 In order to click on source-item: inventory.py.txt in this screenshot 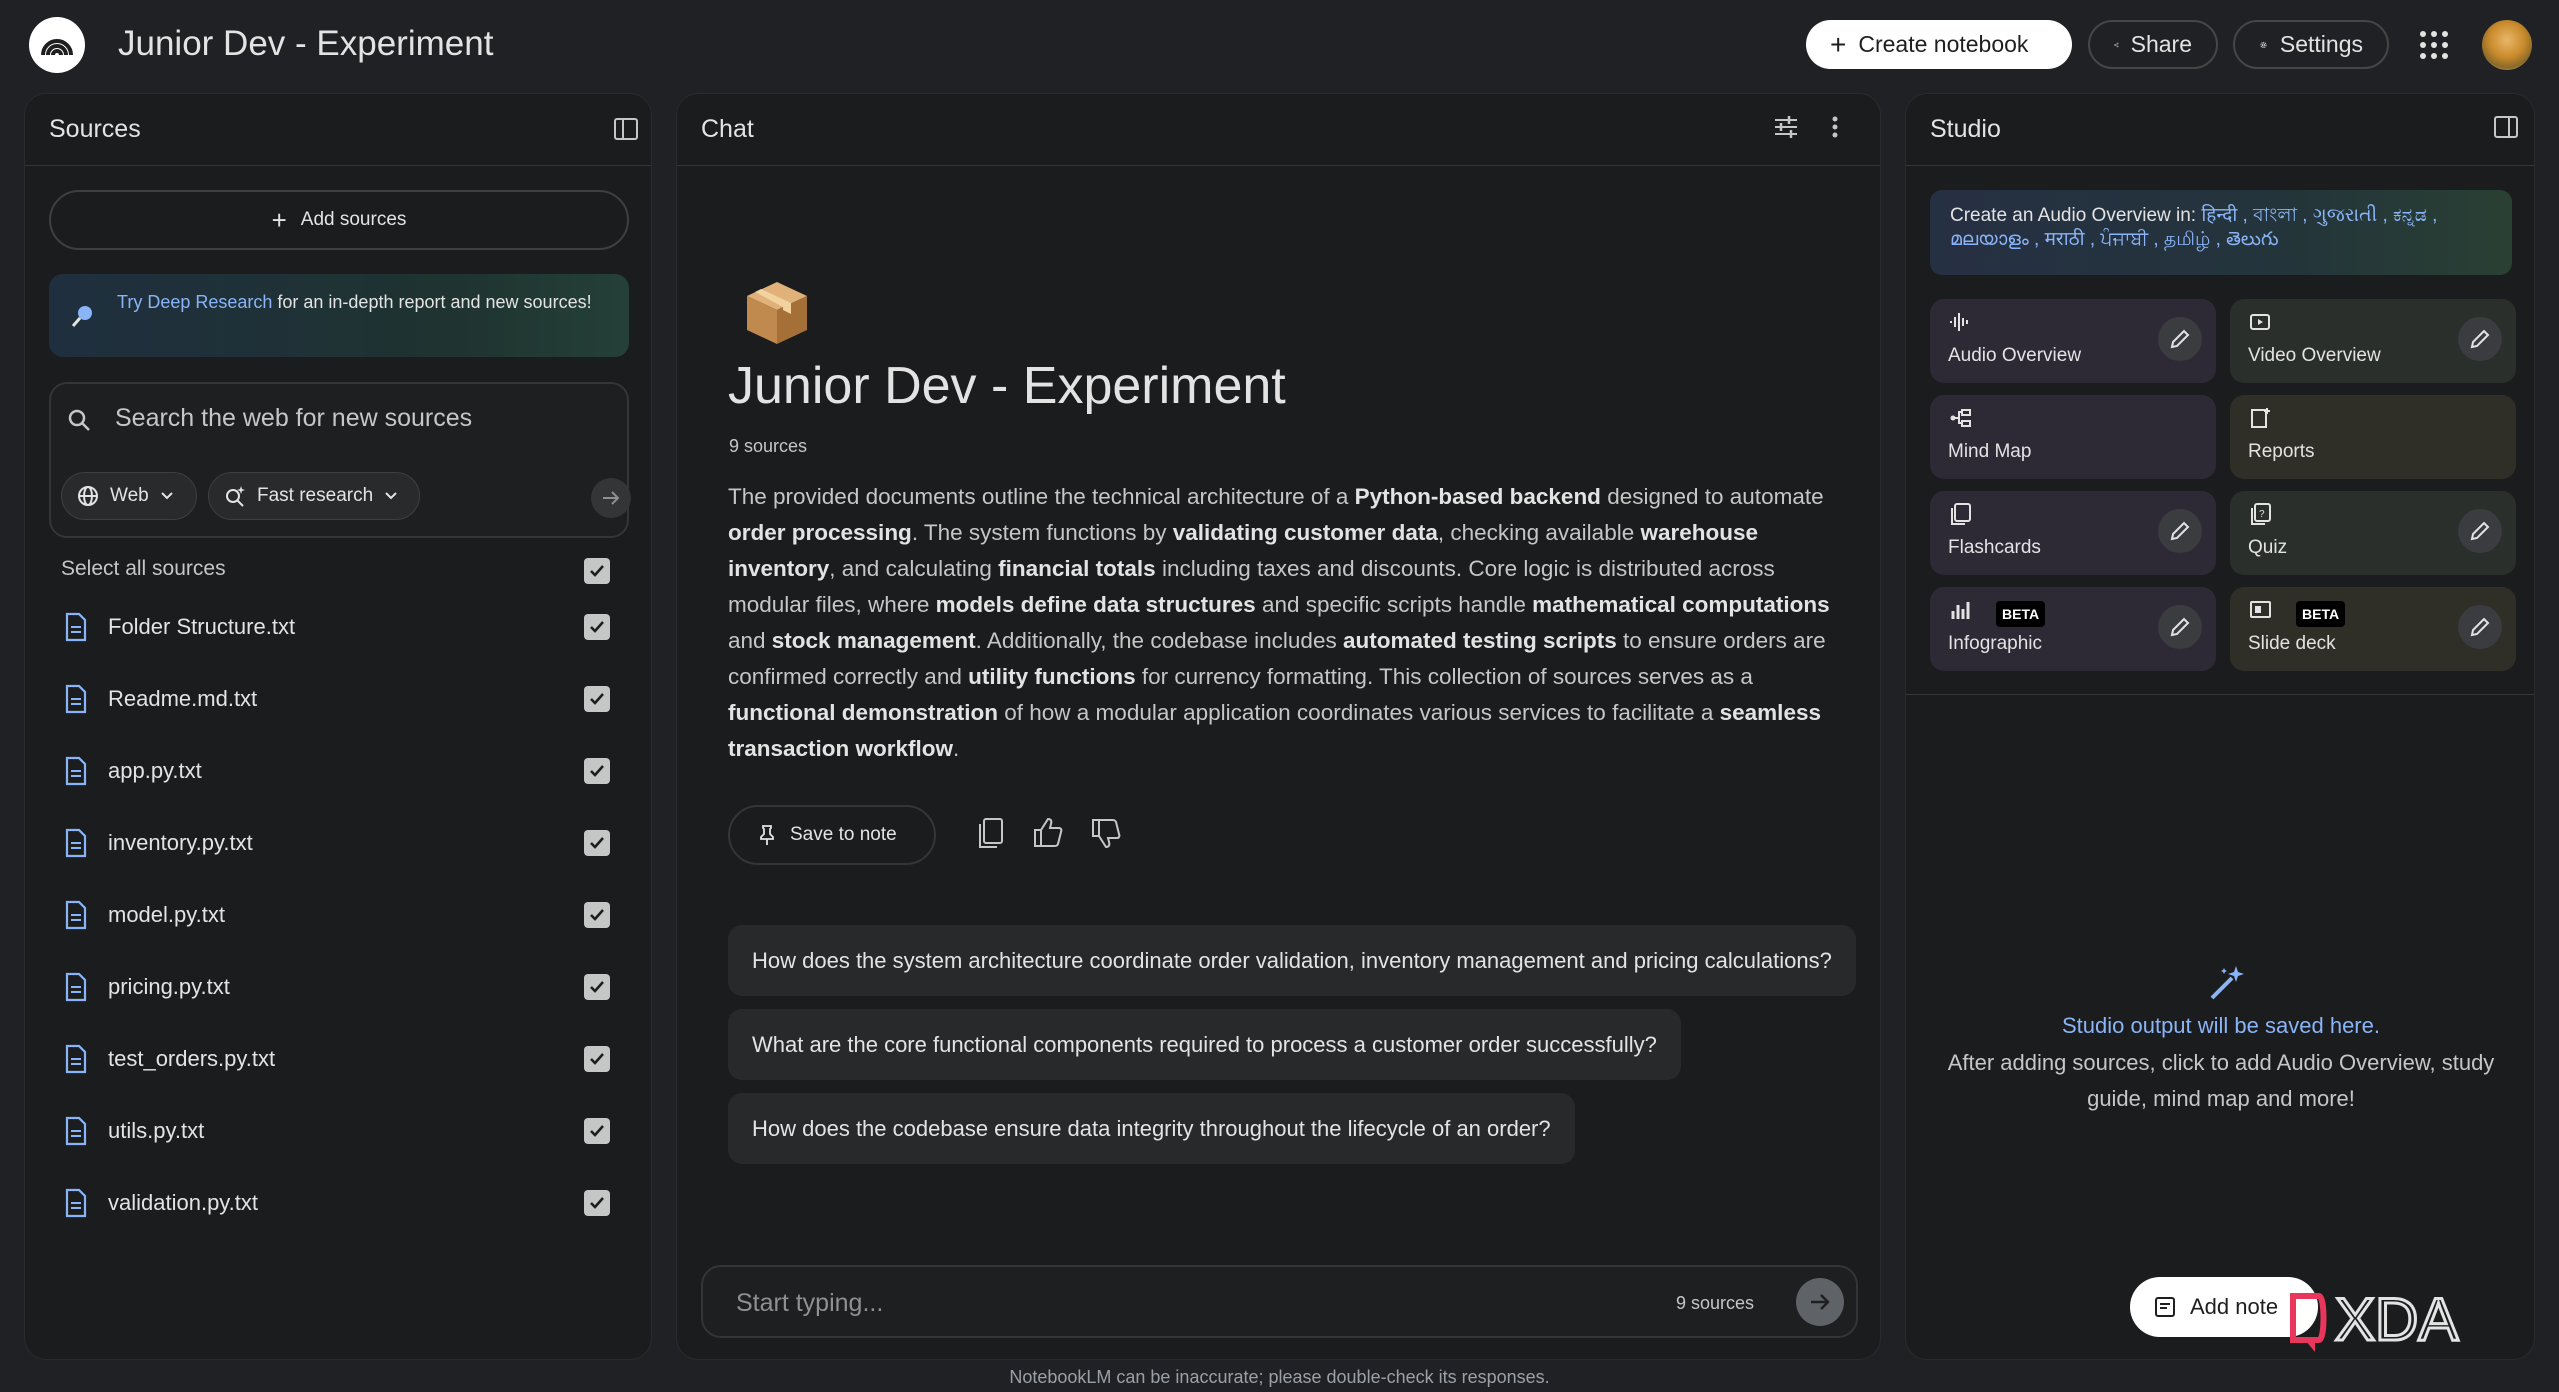, I will do `click(338, 844)`.